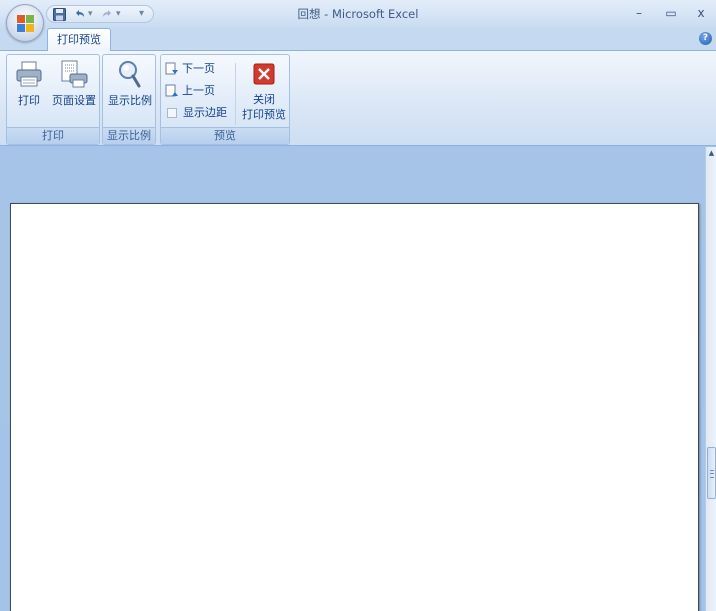 The width and height of the screenshot is (716, 611). Describe the element at coordinates (130, 74) in the screenshot. I see `magnifier-icon` at that location.